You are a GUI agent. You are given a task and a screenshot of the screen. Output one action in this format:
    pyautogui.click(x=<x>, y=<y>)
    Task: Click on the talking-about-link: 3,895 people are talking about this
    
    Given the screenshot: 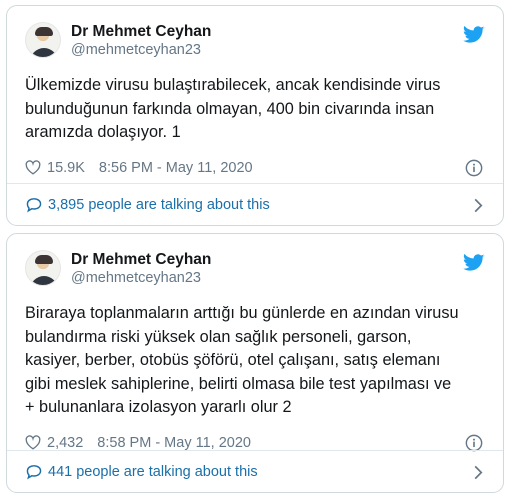 What is the action you would take?
    pyautogui.click(x=255, y=204)
    